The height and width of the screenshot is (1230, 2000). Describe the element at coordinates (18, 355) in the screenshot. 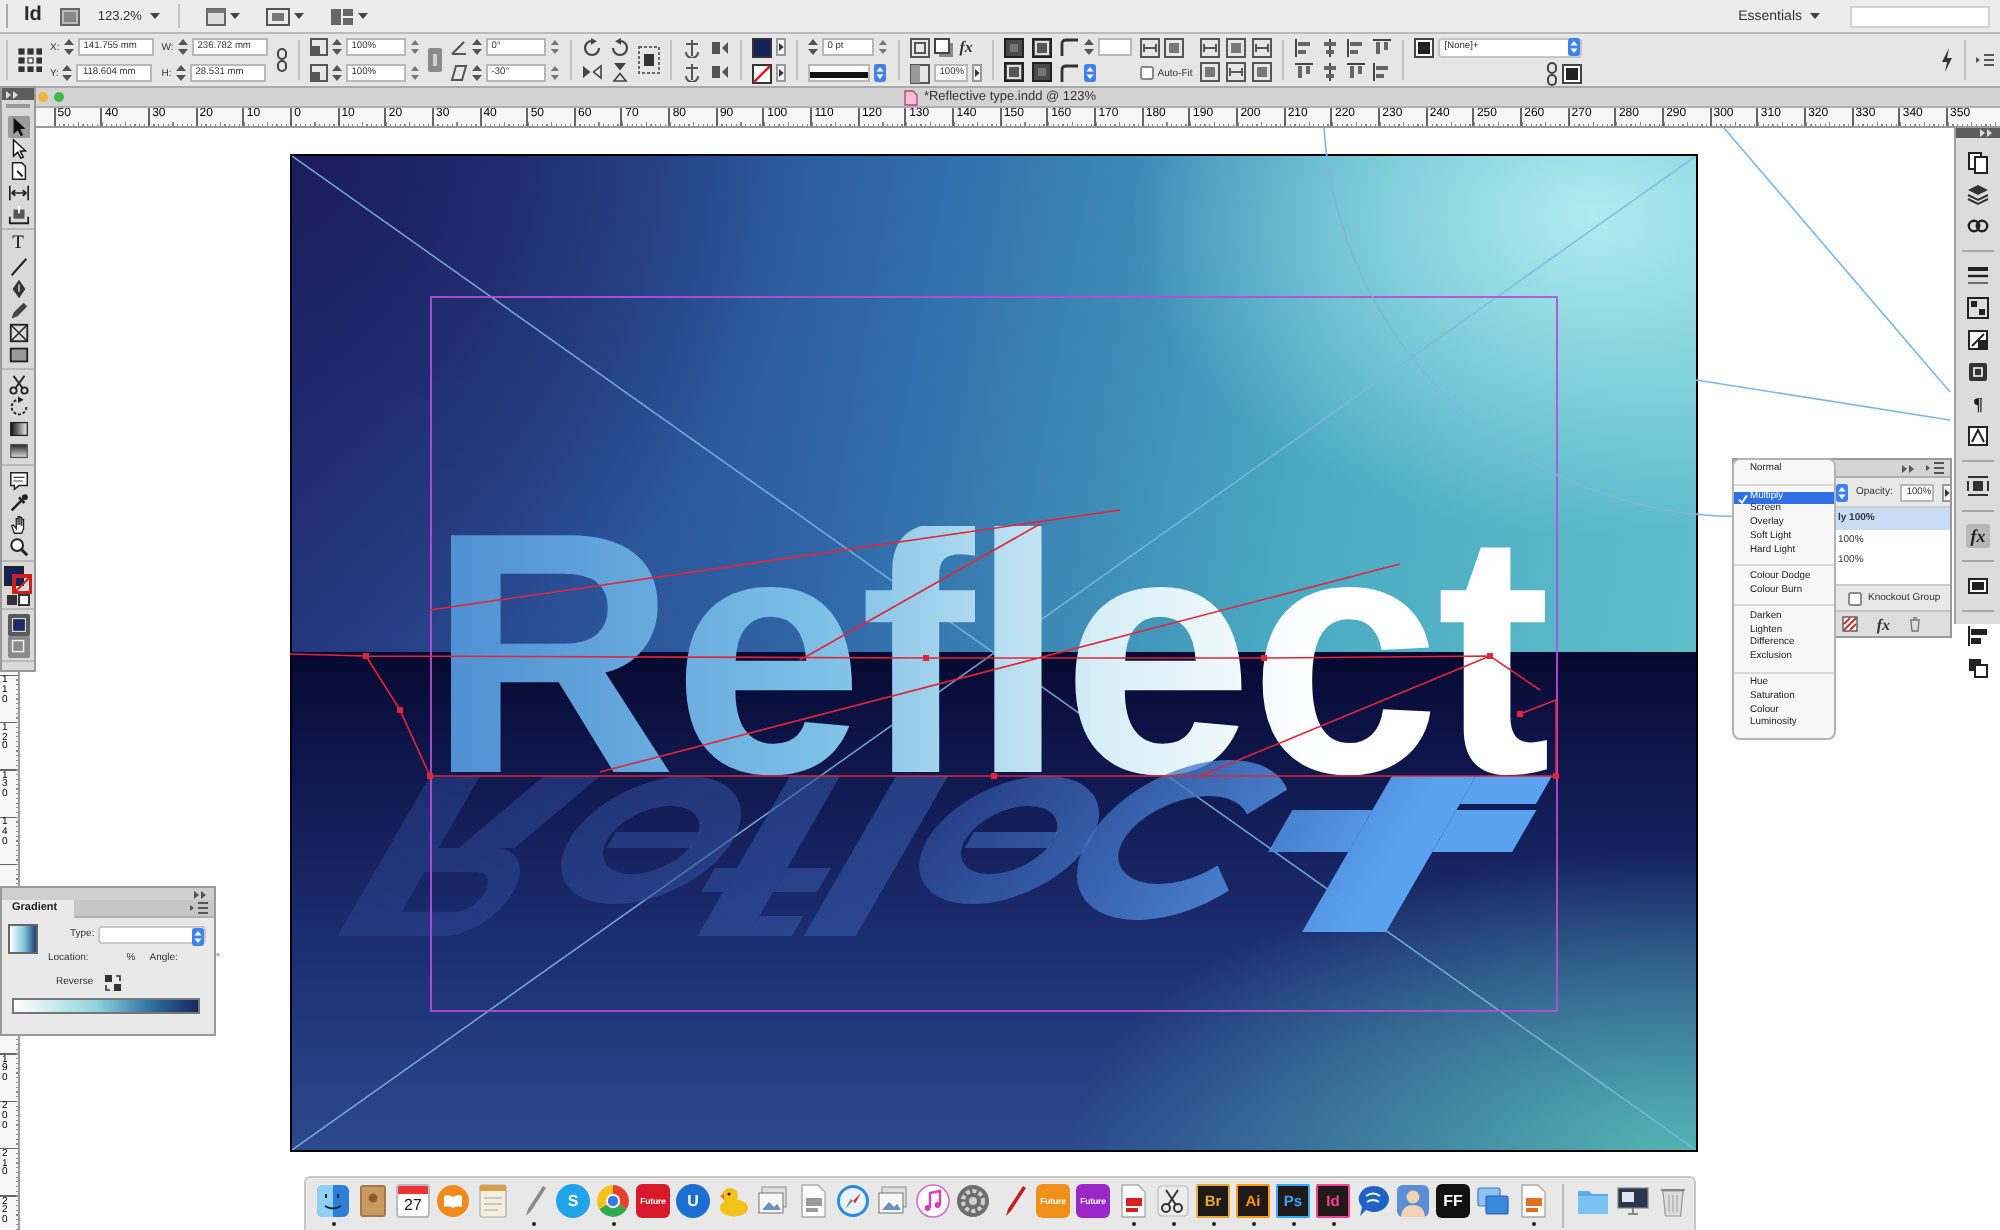

I see `rectangle-icon` at that location.